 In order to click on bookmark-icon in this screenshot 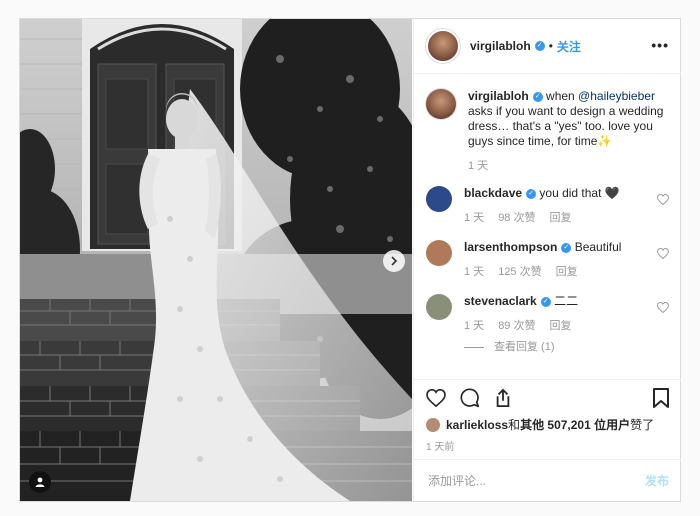, I will do `click(661, 397)`.